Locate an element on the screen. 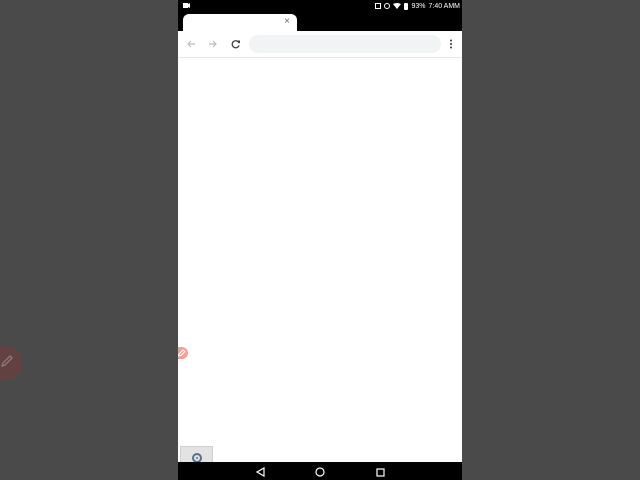 Image resolution: width=640 pixels, height=480 pixels. battery-icon is located at coordinates (406, 6).